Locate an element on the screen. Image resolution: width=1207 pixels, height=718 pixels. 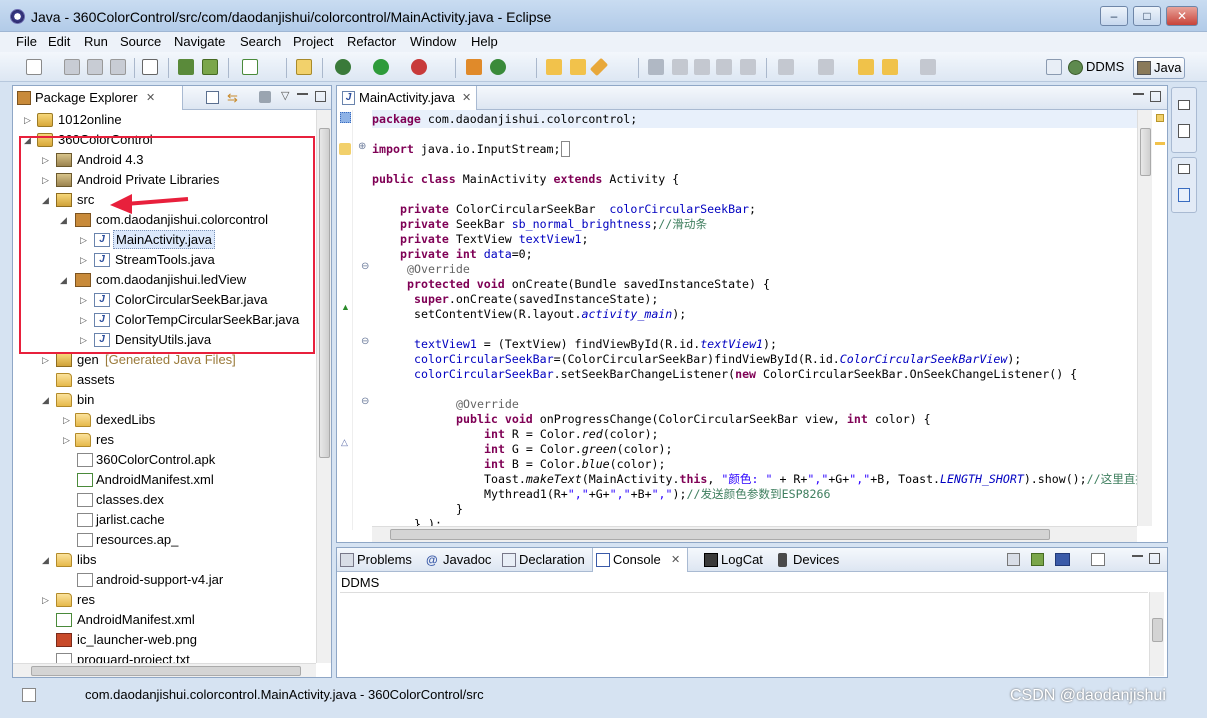
back-icon is located at coordinates (890, 67).